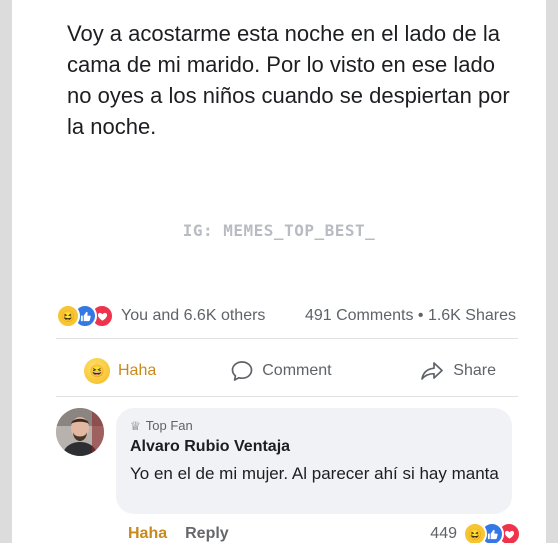 The height and width of the screenshot is (543, 558). I want to click on watermark: IG: MEMES_TOP_BEST_, so click(279, 230).